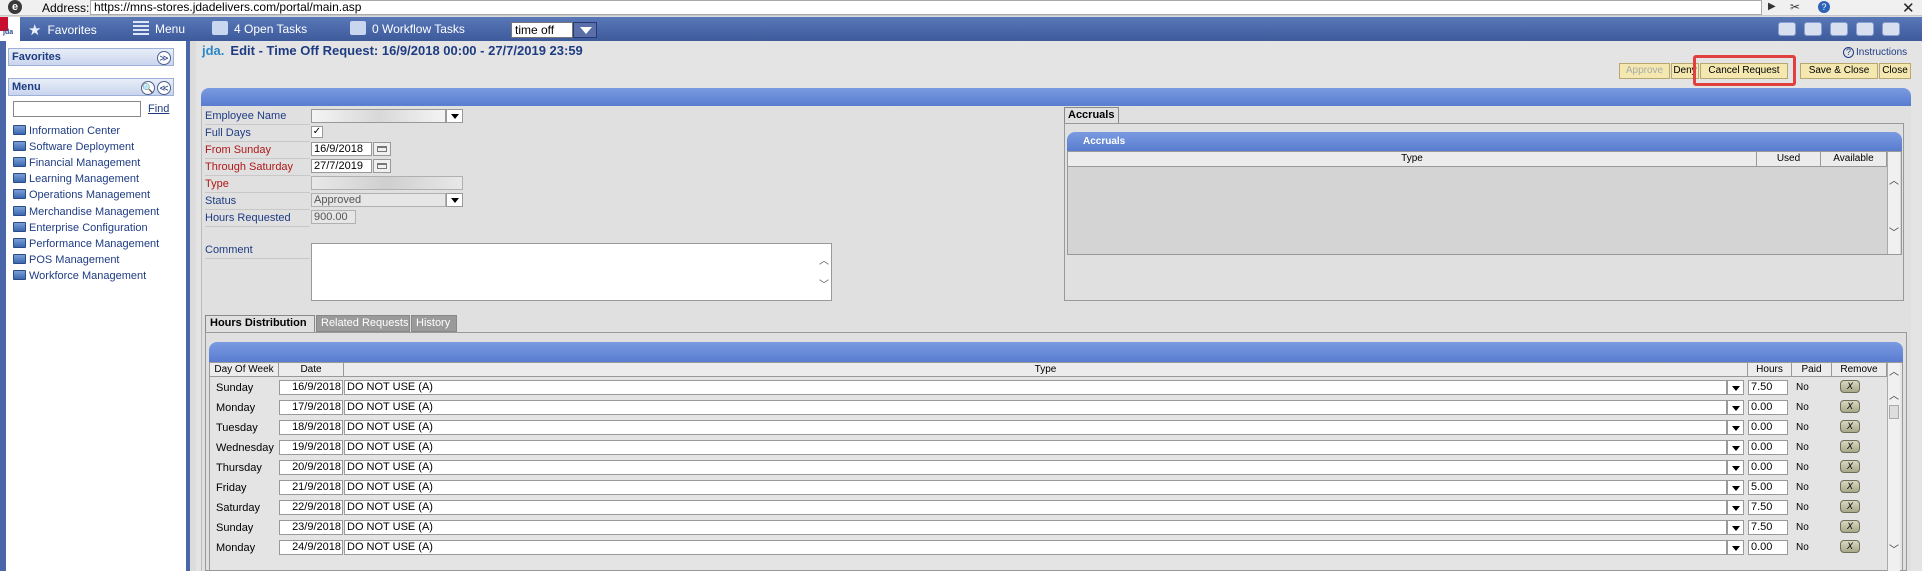  I want to click on scroll-thumb, so click(1894, 412).